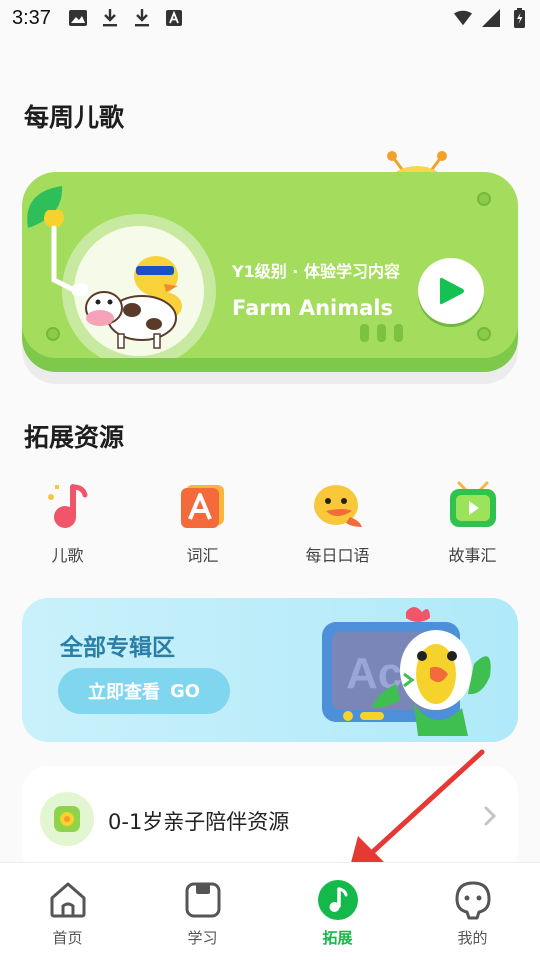 The image size is (540, 960). I want to click on song-title: Farm Animals, so click(312, 308).